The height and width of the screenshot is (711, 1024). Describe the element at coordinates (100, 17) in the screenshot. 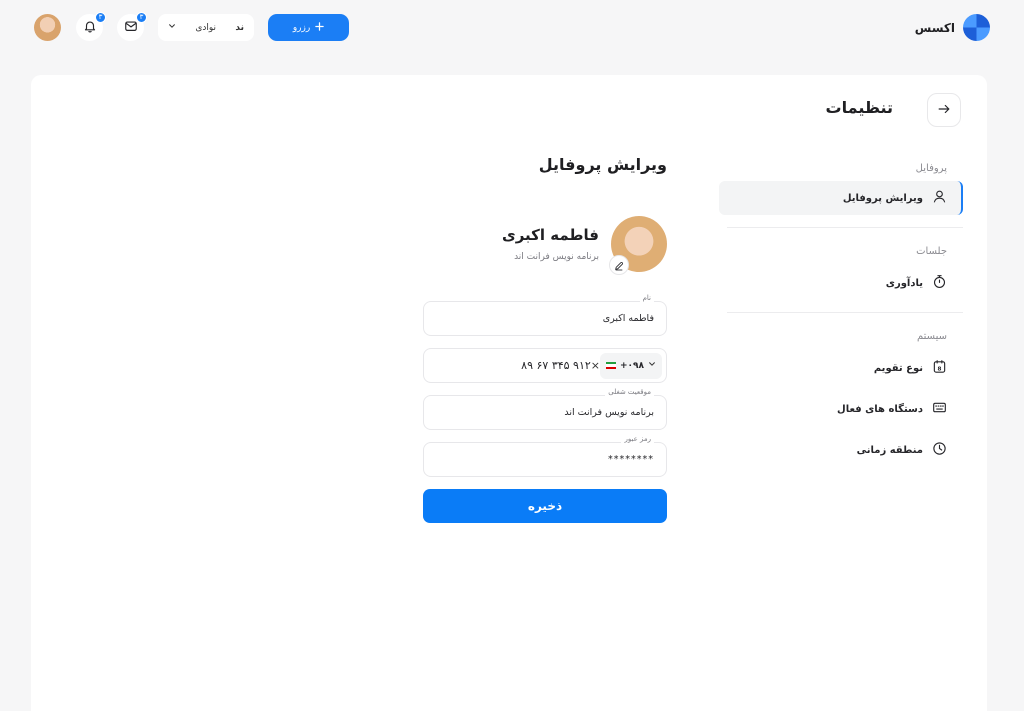

I see `notifications-badge: ۳` at that location.